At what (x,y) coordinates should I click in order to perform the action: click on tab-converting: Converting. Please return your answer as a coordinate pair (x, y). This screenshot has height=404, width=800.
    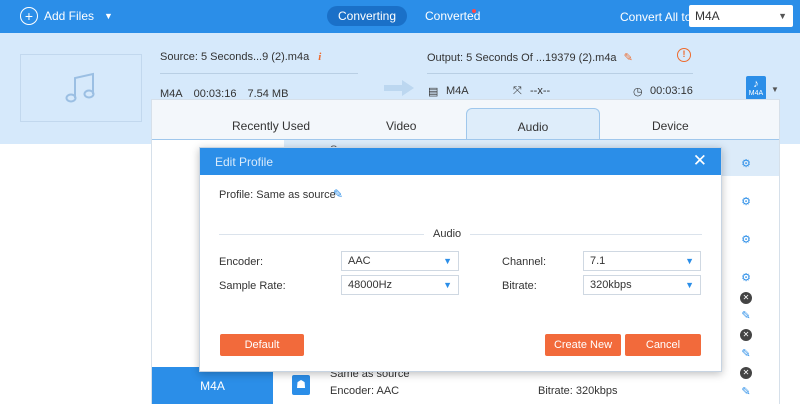
    Looking at the image, I should click on (367, 16).